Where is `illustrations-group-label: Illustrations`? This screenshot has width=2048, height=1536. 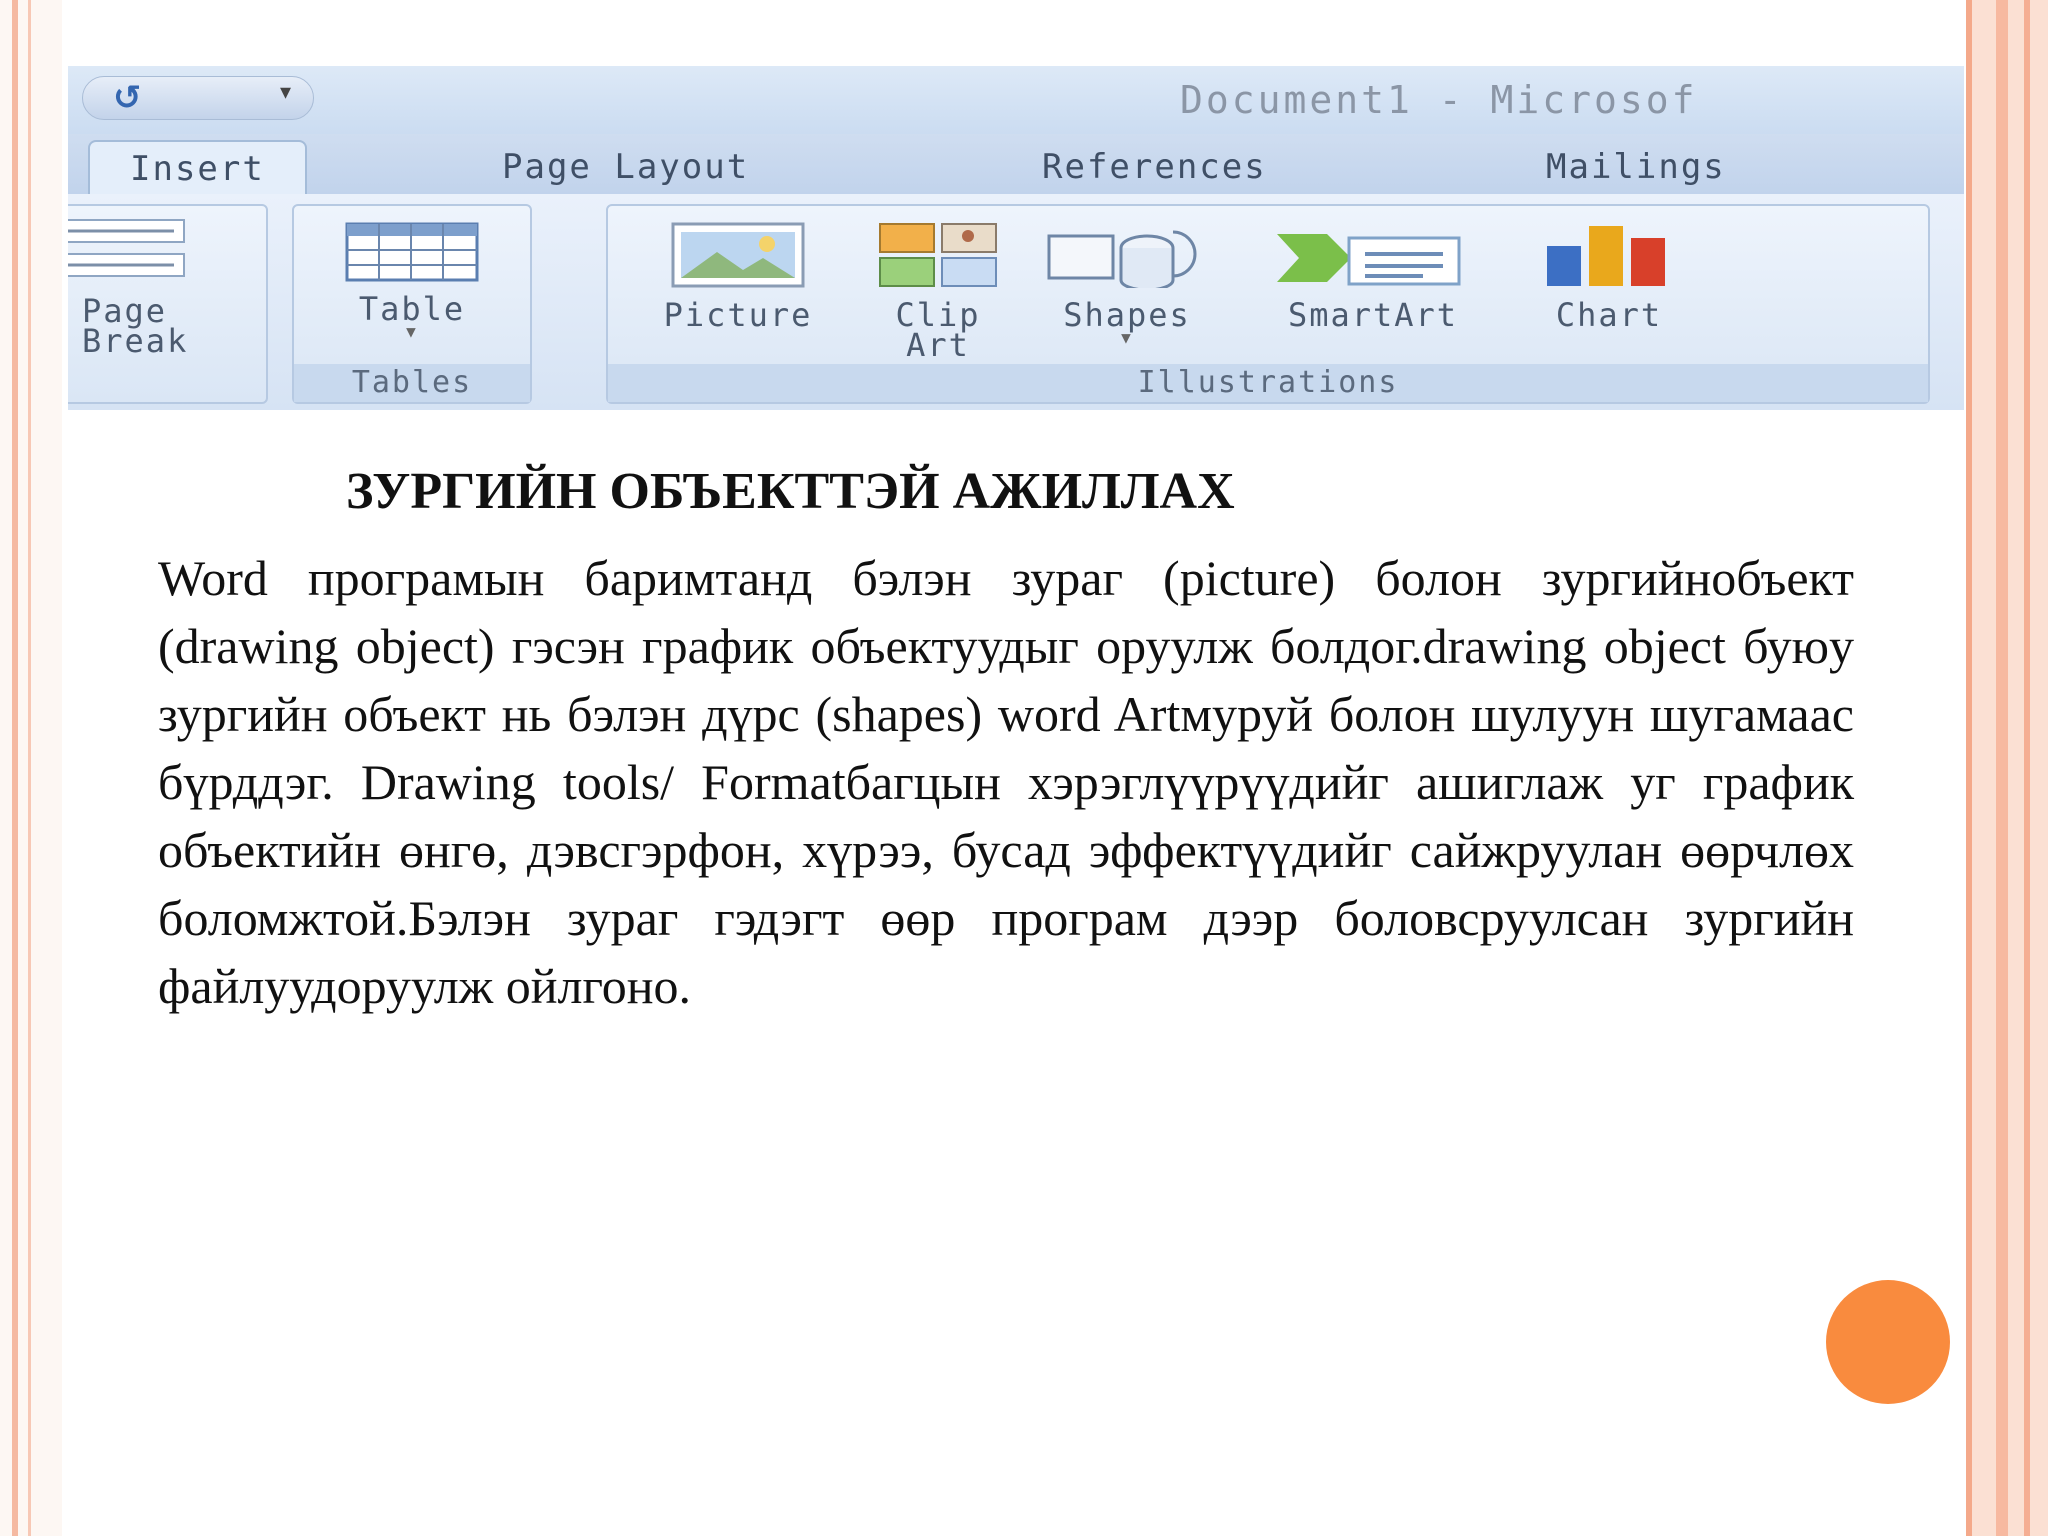
illustrations-group-label: Illustrations is located at coordinates (1268, 383).